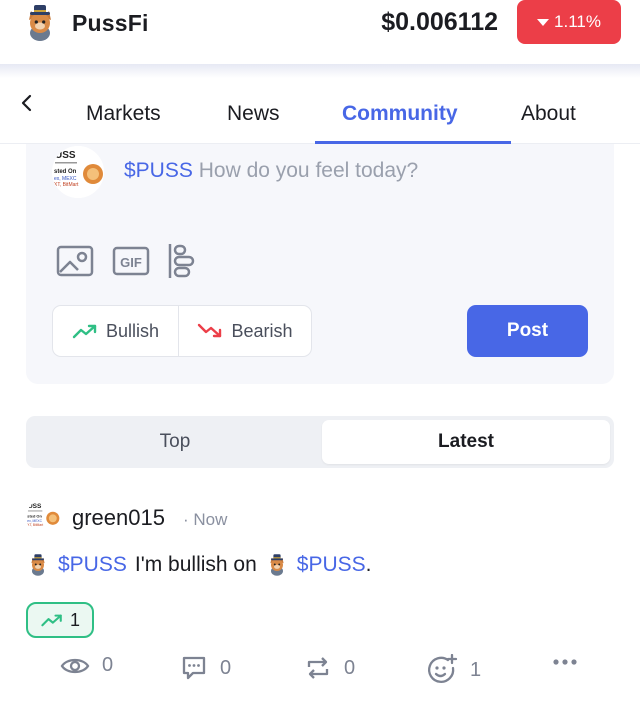  I want to click on pussfi-logo, so click(40, 23).